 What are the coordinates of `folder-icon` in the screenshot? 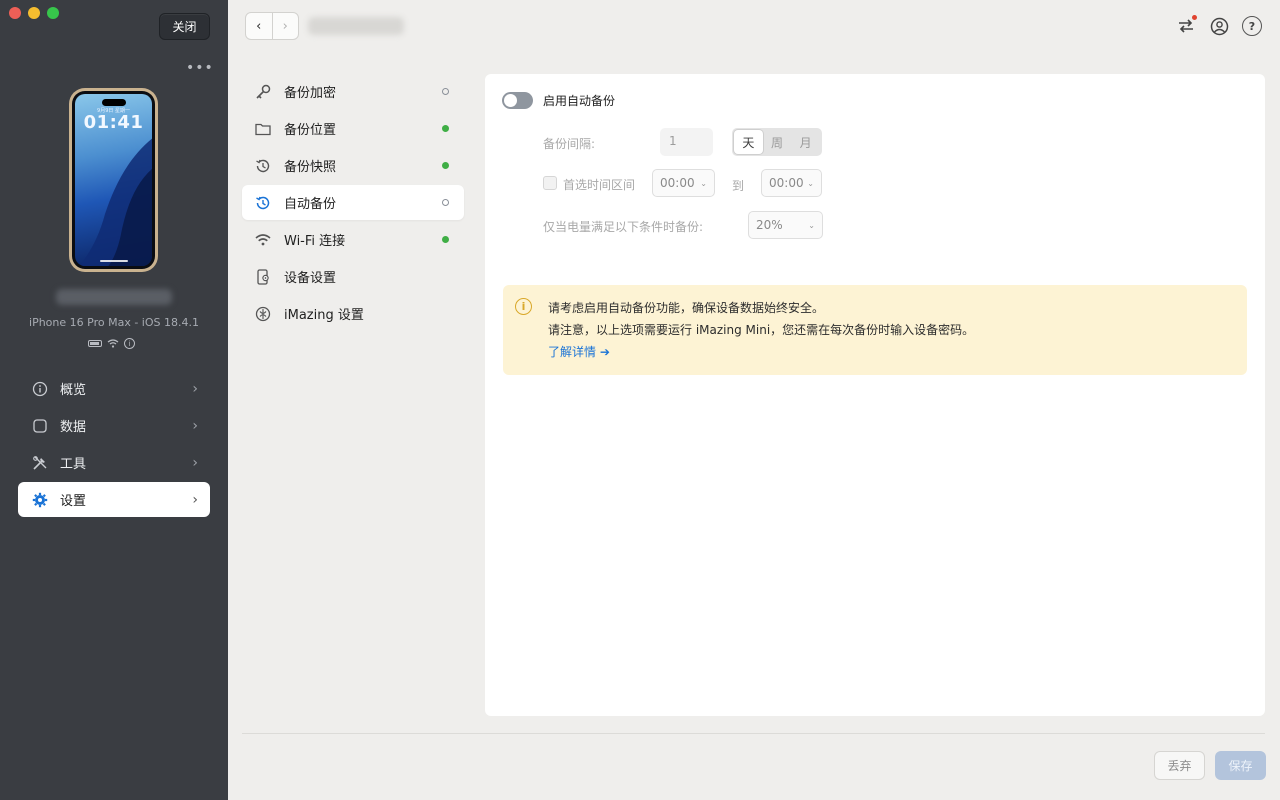 It's located at (263, 129).